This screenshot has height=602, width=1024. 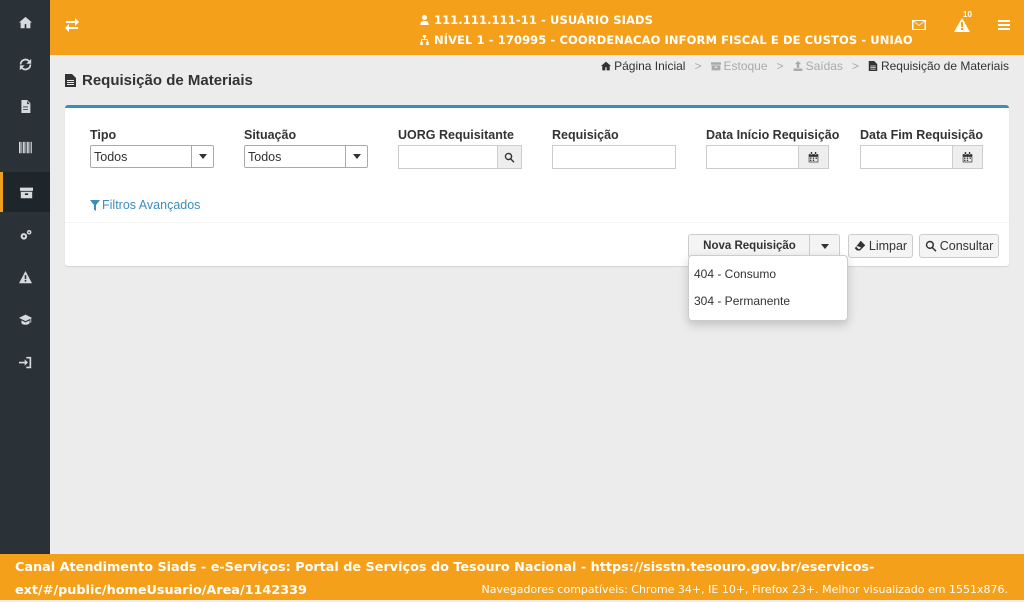 I want to click on breadcrumb-saidas: Saídas, so click(x=818, y=66).